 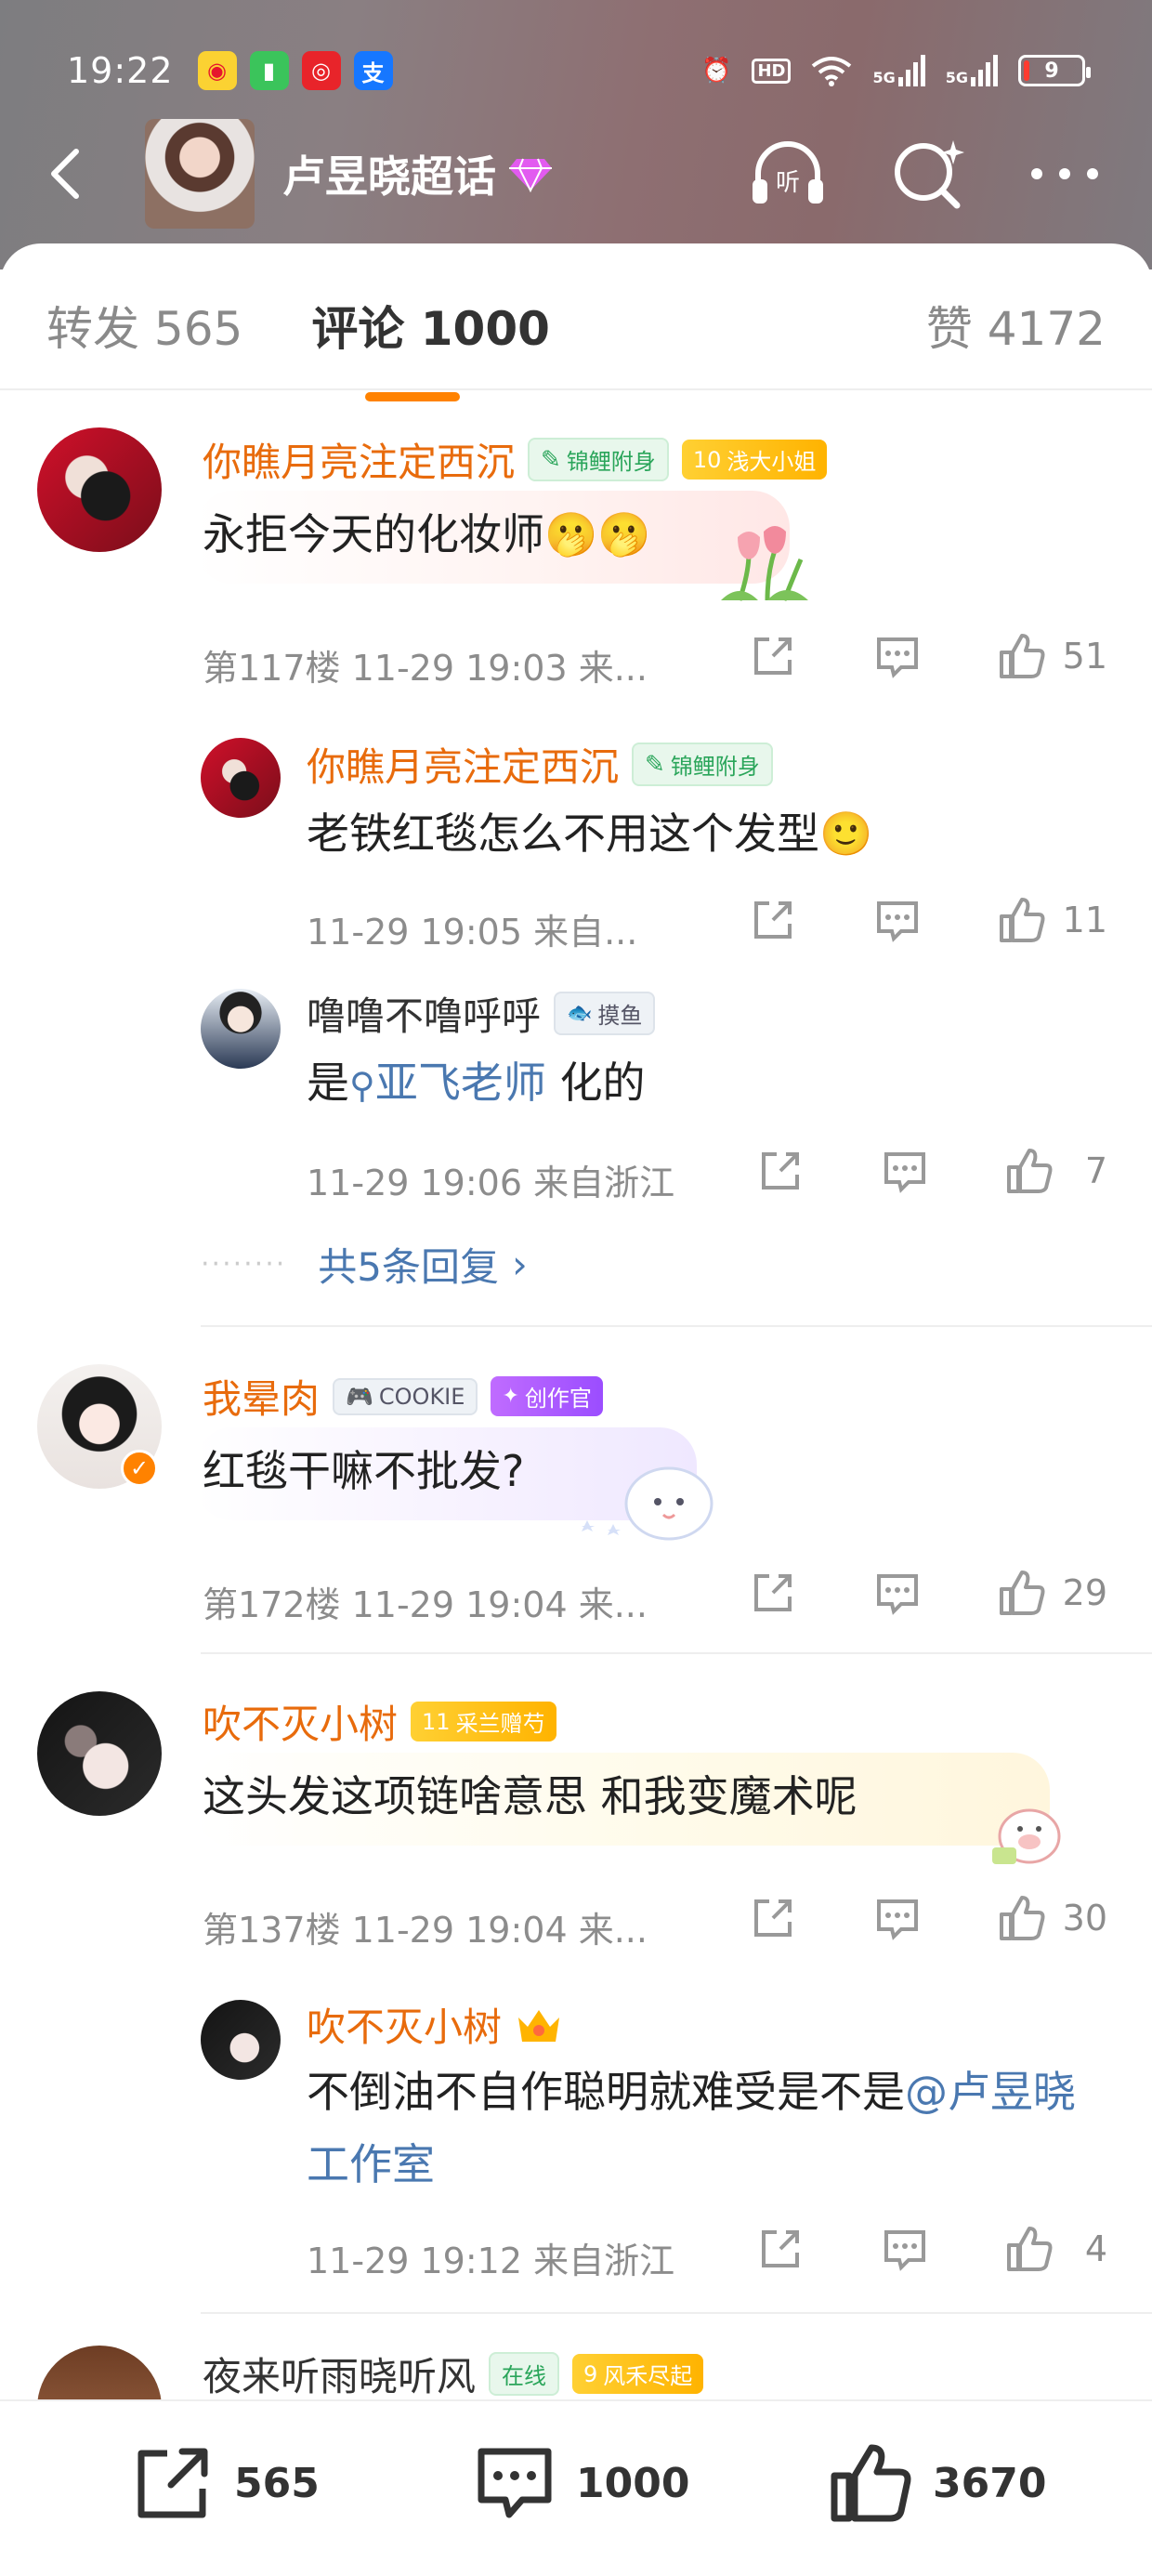 I want to click on more-icon, so click(x=1065, y=173).